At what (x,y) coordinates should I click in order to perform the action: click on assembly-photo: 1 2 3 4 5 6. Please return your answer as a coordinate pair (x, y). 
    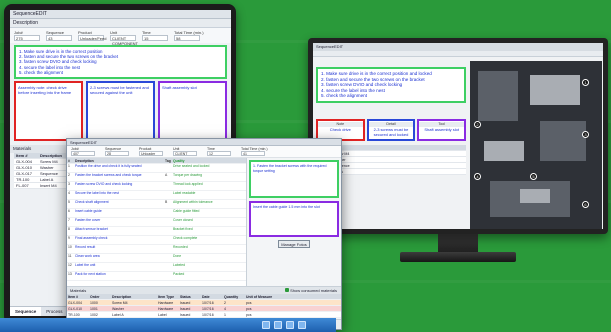
    Looking at the image, I should click on (536, 145).